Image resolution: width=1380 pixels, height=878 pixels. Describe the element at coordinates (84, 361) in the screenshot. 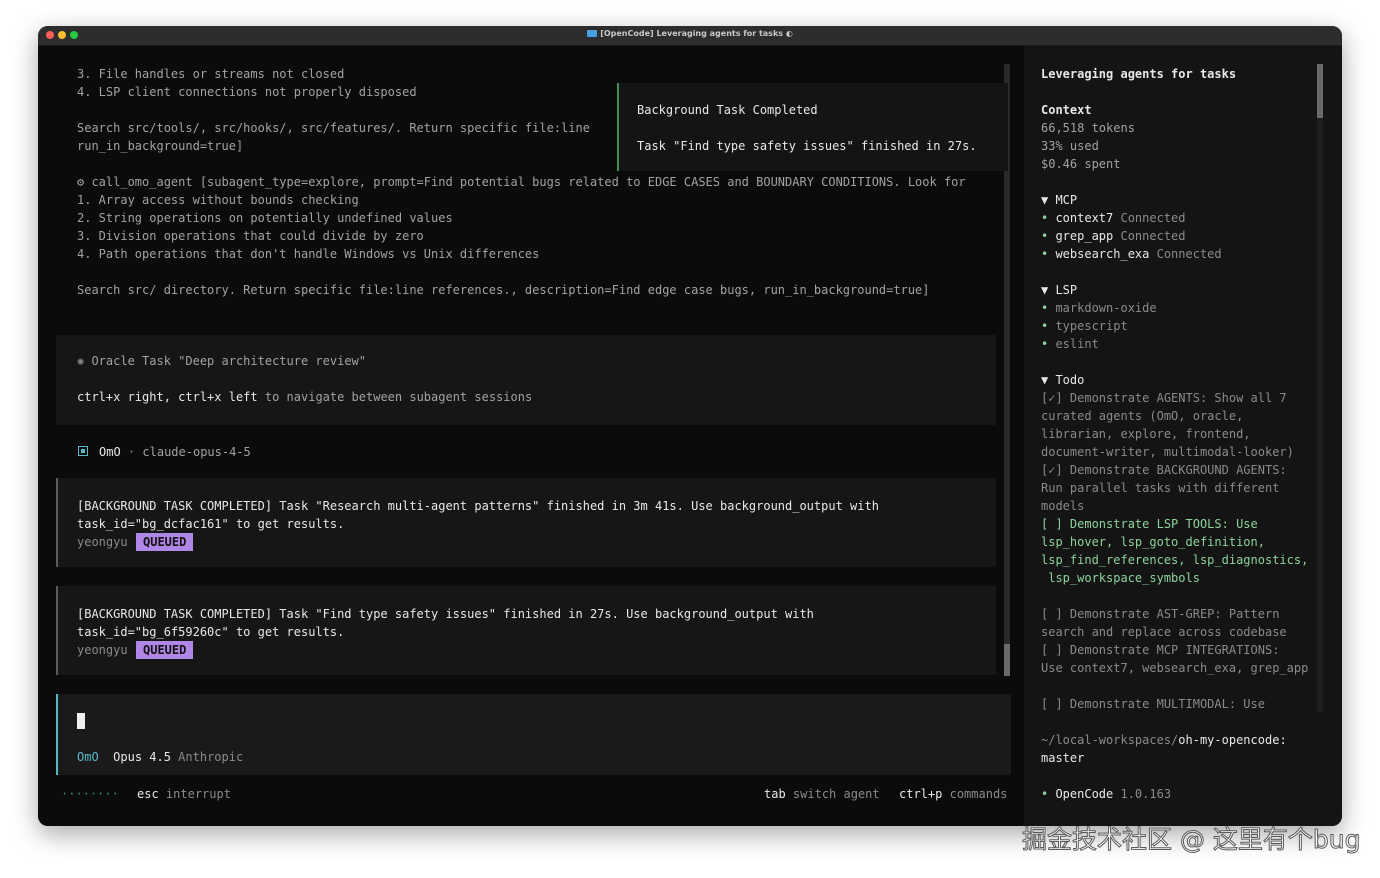

I see `spinner-icon: ✺` at that location.